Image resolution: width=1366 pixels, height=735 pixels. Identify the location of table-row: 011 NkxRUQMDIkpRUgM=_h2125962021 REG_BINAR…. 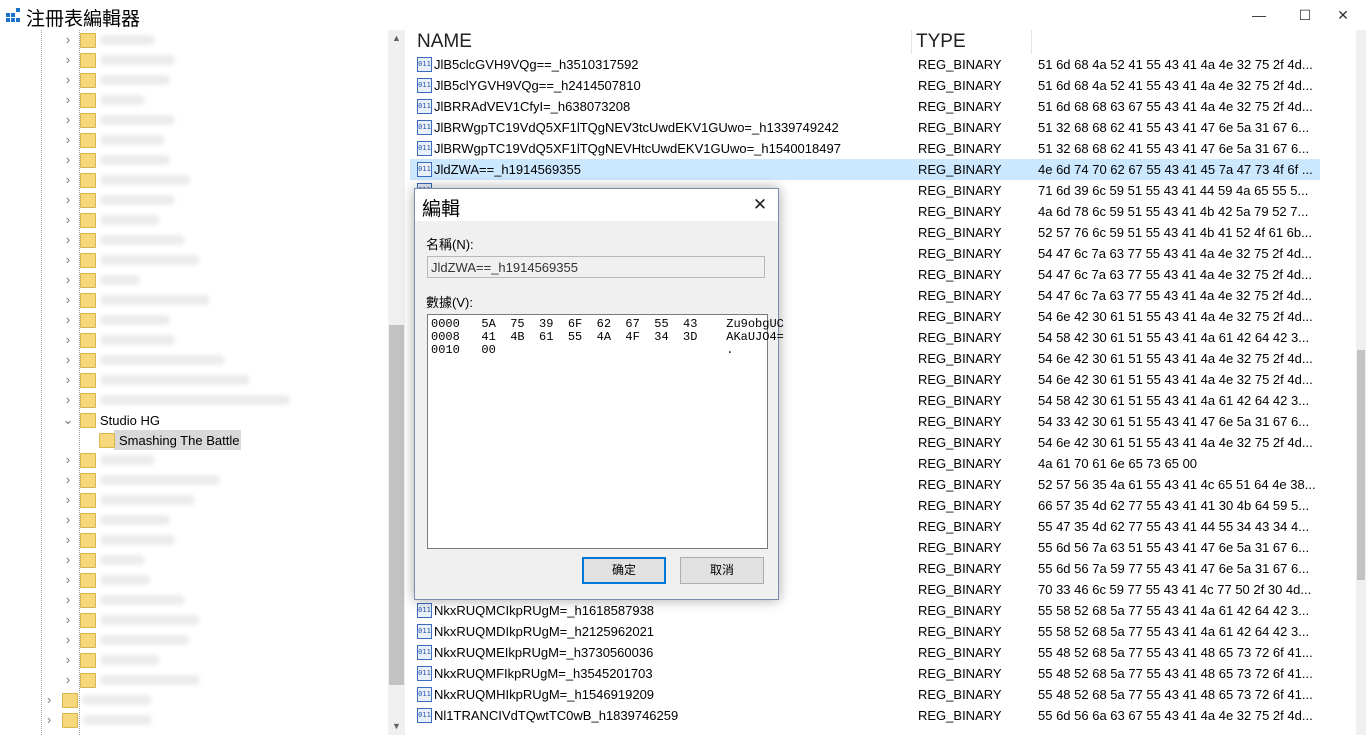
(865, 631).